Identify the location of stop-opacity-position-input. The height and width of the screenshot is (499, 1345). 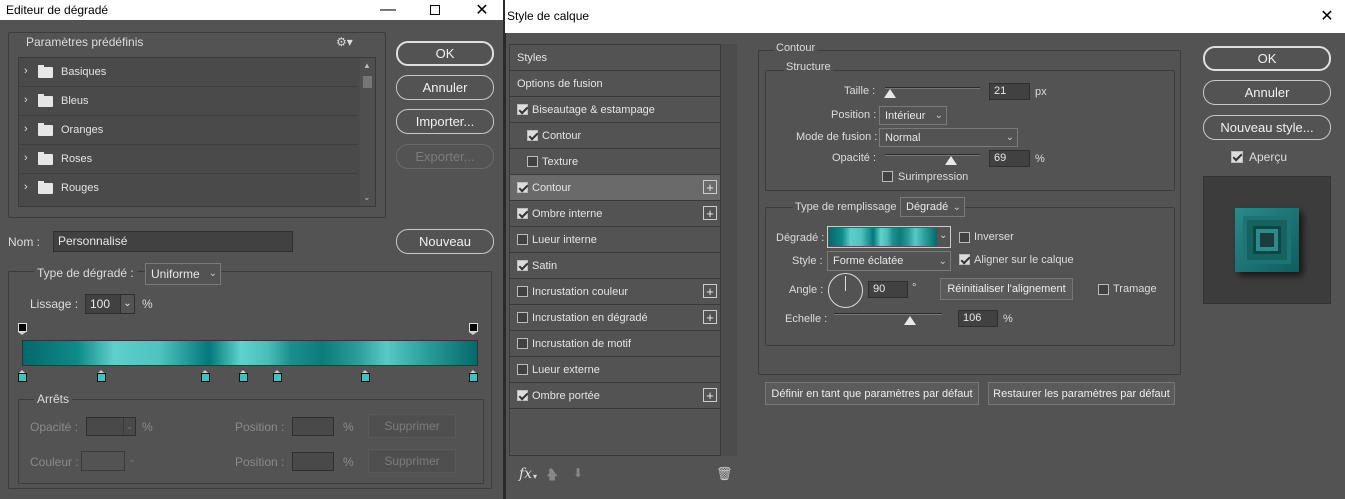
(313, 426).